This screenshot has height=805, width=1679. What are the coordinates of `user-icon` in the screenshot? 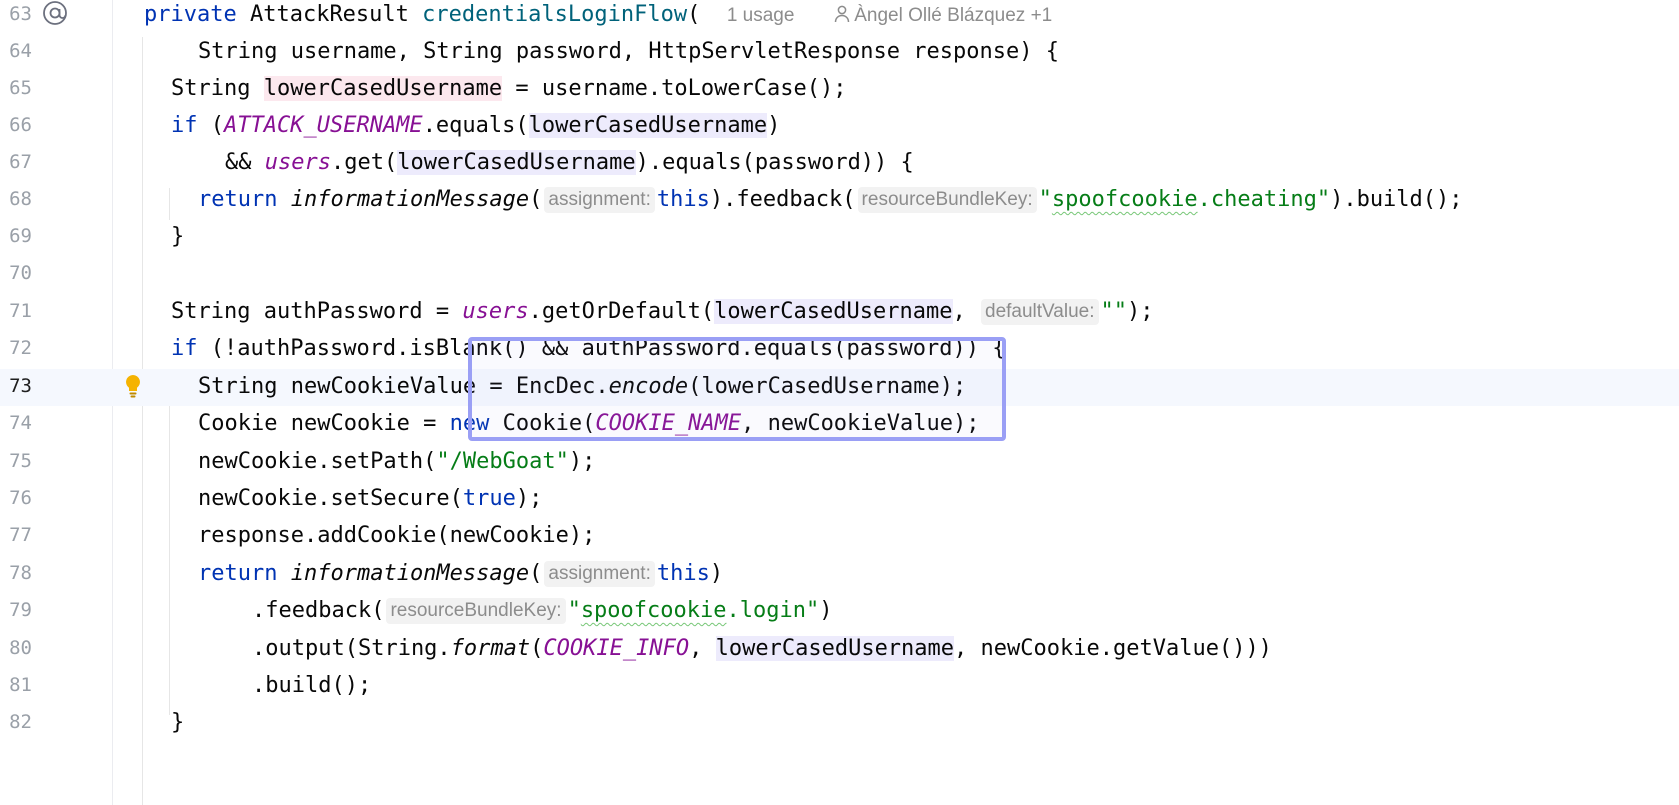 It's located at (842, 14).